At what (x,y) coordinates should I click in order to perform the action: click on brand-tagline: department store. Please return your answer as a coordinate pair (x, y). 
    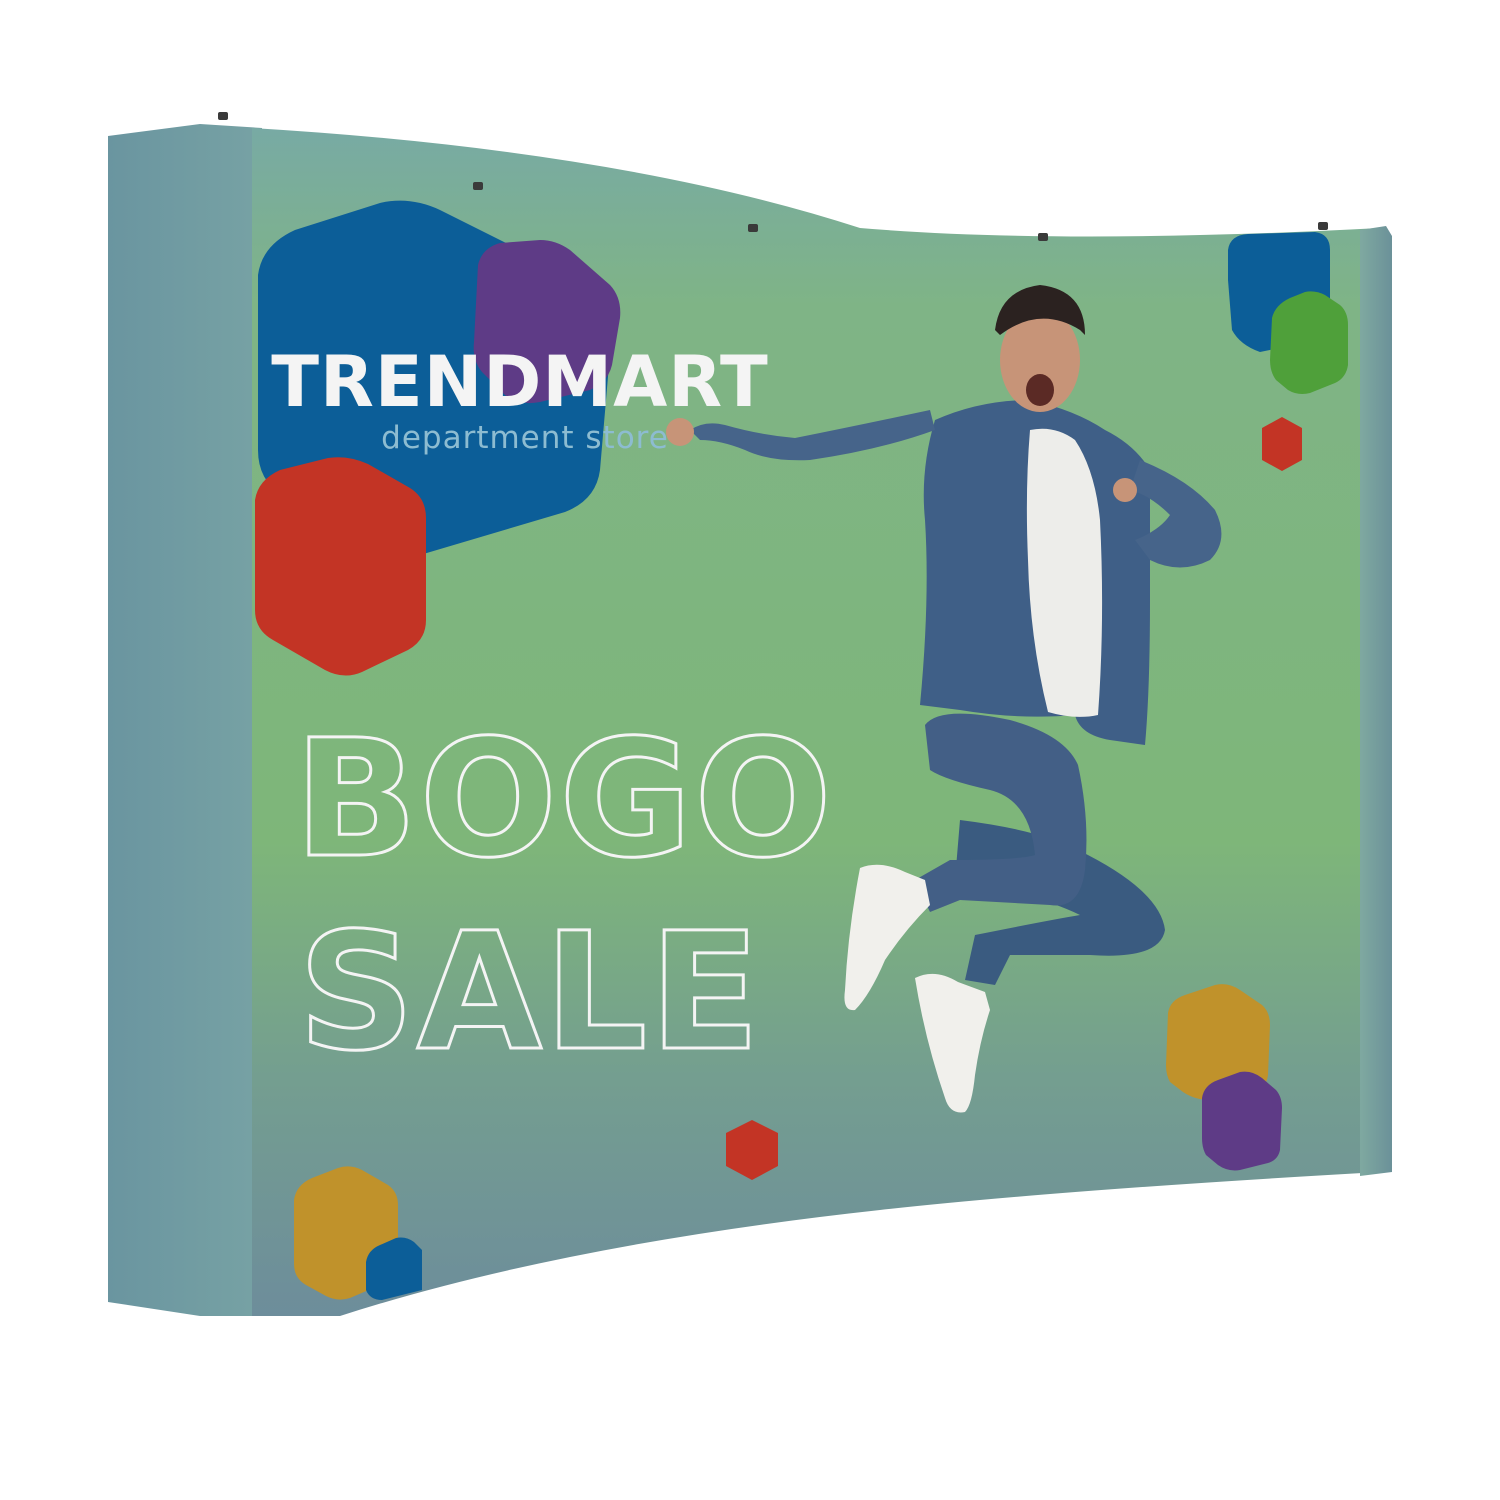
    Looking at the image, I should click on (525, 438).